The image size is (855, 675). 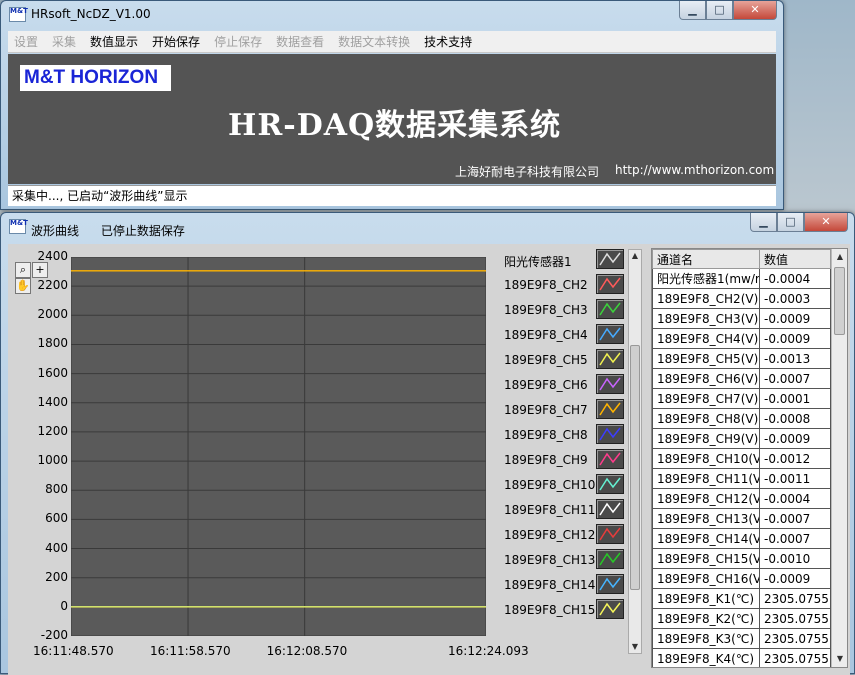 What do you see at coordinates (706, 657) in the screenshot?
I see `channel-name-cell: 189E9F8_K4(℃)` at bounding box center [706, 657].